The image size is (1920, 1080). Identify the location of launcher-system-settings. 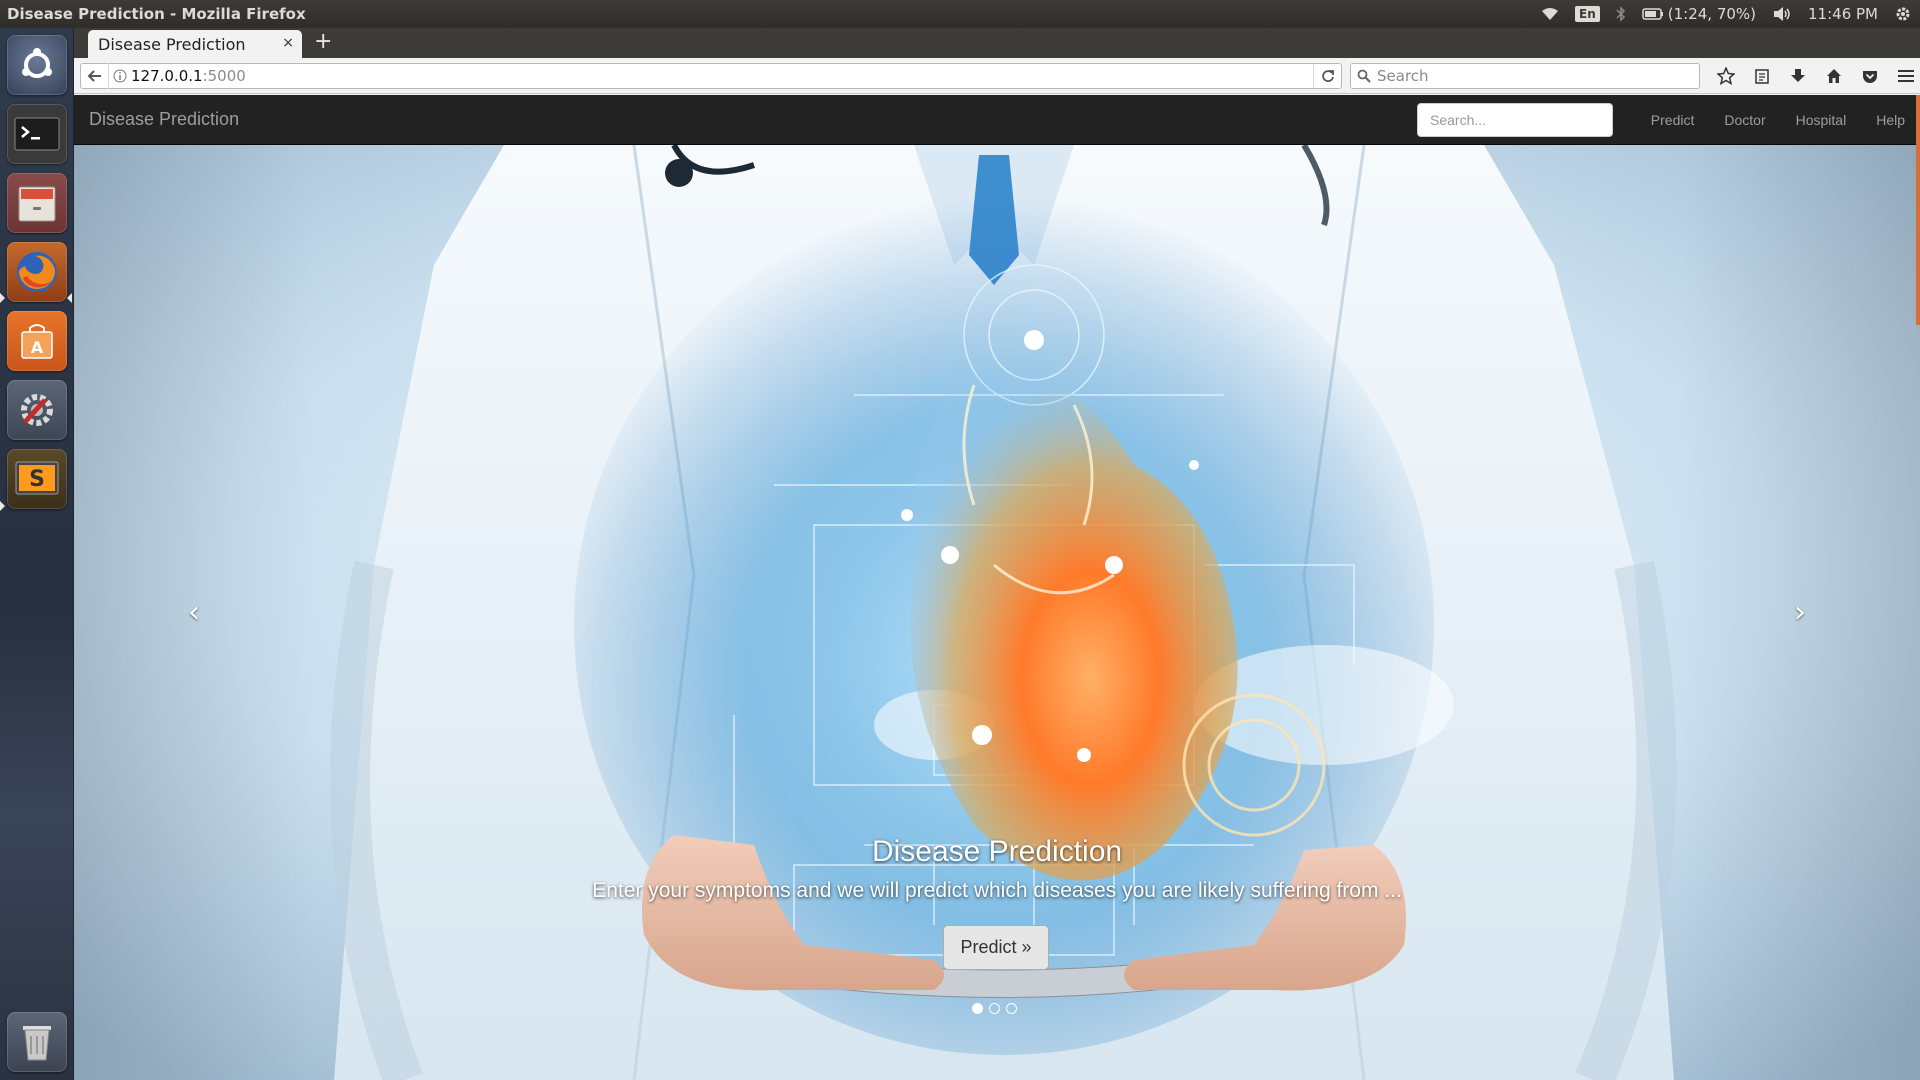
(37, 410).